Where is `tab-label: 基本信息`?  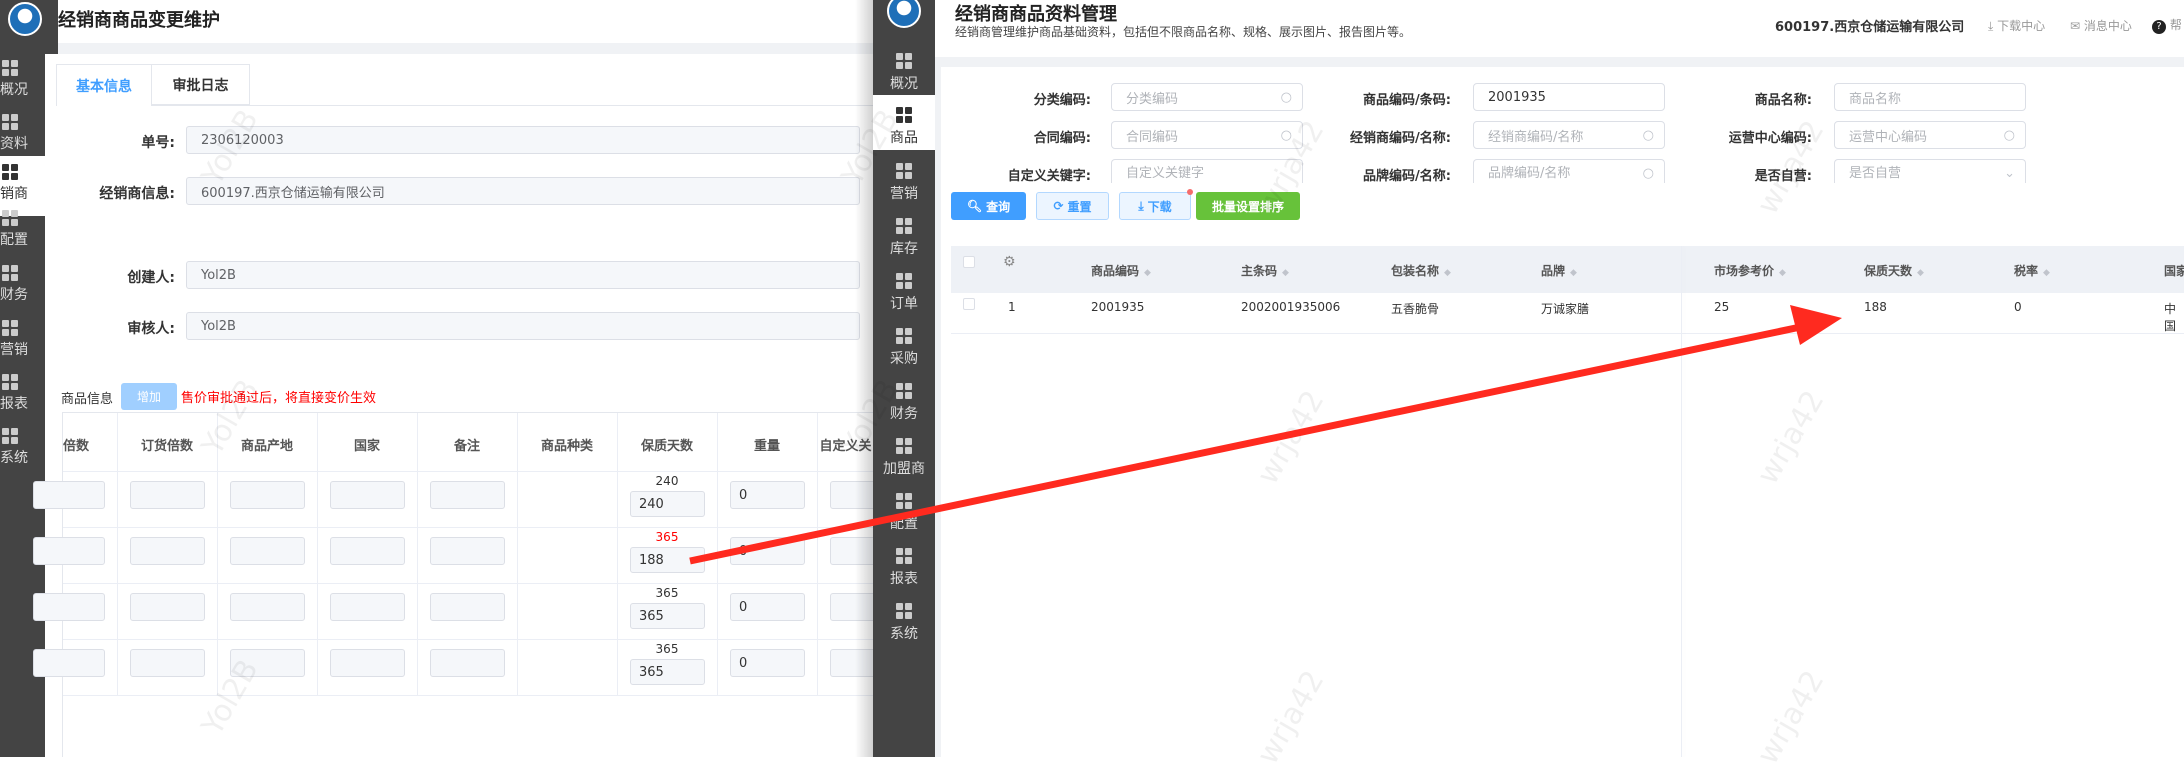 tab-label: 基本信息 is located at coordinates (104, 86).